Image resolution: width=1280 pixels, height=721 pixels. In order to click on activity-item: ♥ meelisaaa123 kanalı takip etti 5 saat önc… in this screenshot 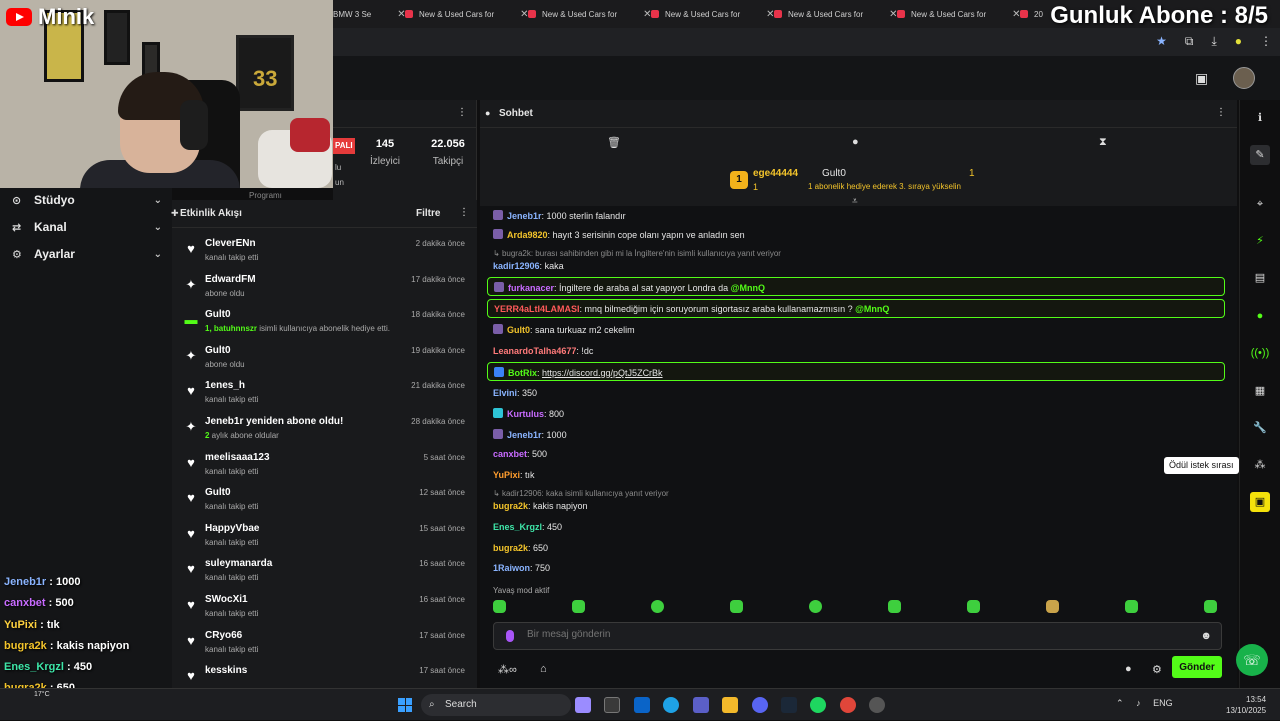, I will do `click(324, 467)`.